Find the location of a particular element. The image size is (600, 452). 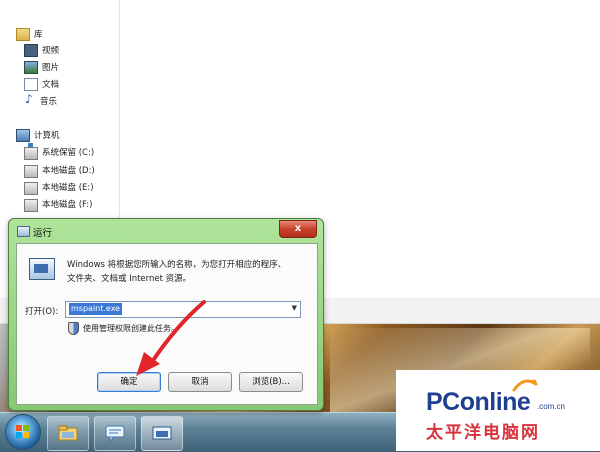

nav-item-drive-f: 本地磁盘 (F:) is located at coordinates (58, 204).